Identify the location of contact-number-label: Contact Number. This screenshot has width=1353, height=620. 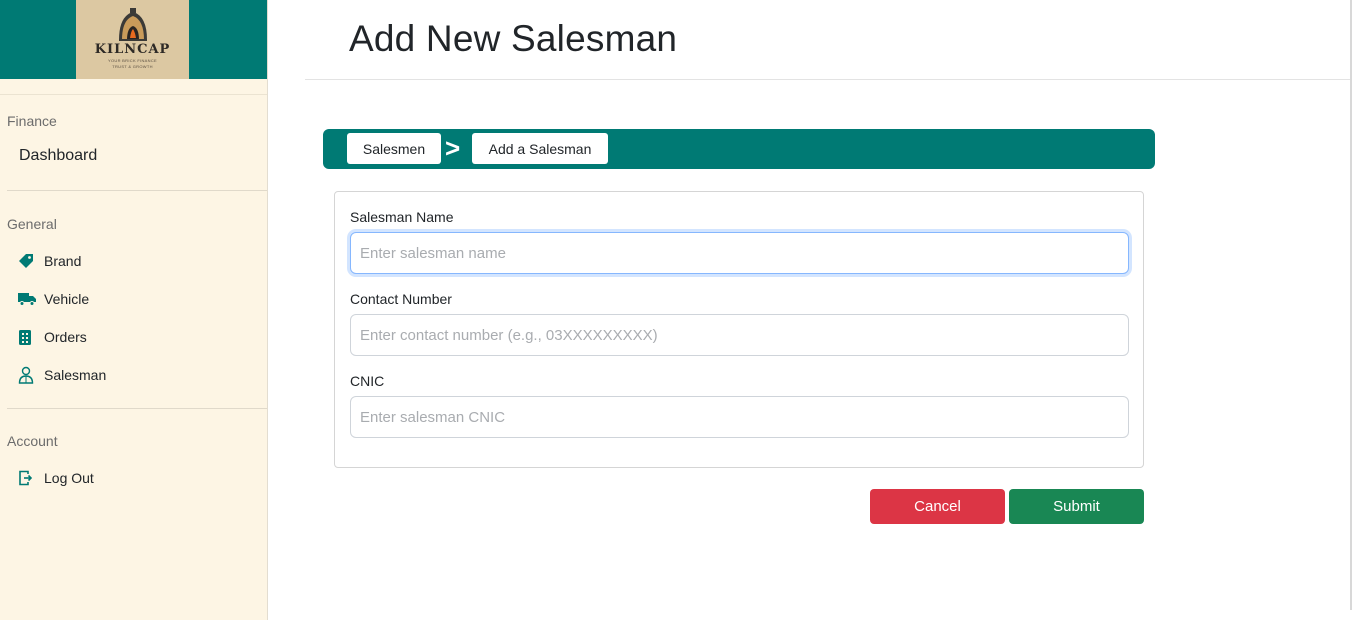
(401, 299).